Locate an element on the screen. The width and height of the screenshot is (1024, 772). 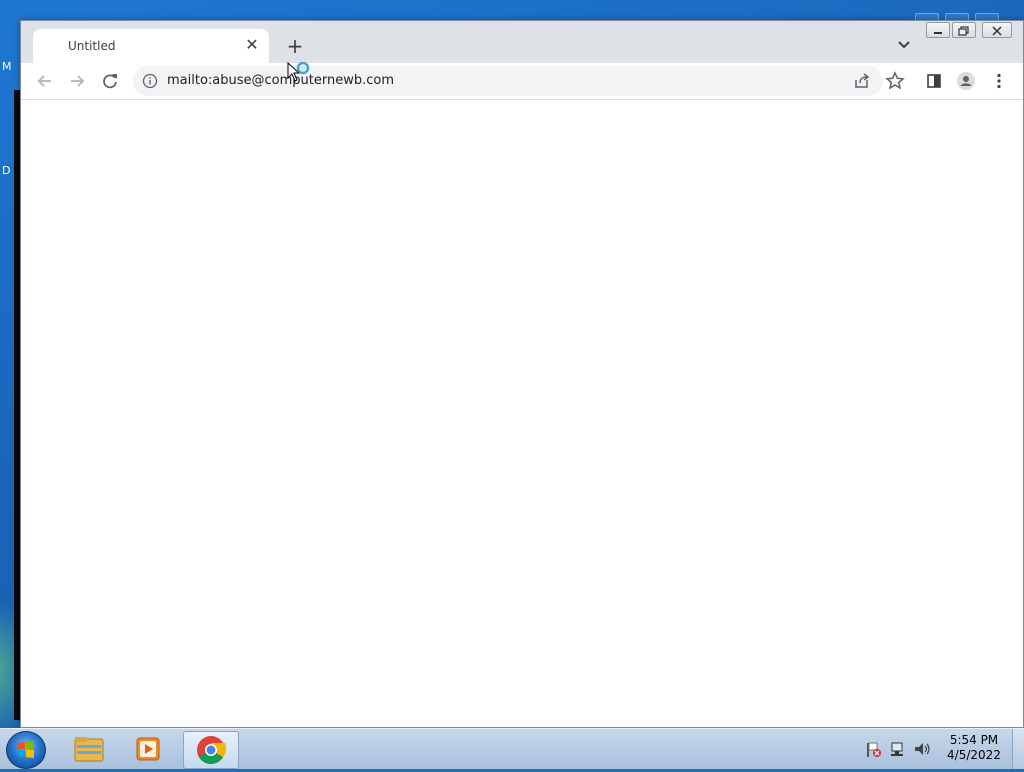
chrome-icon is located at coordinates (212, 750).